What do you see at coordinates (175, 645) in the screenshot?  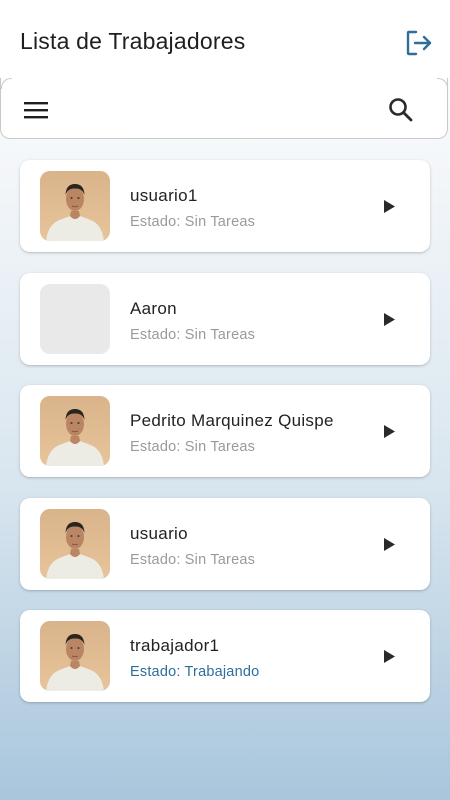 I see `worker-name: trabajador1` at bounding box center [175, 645].